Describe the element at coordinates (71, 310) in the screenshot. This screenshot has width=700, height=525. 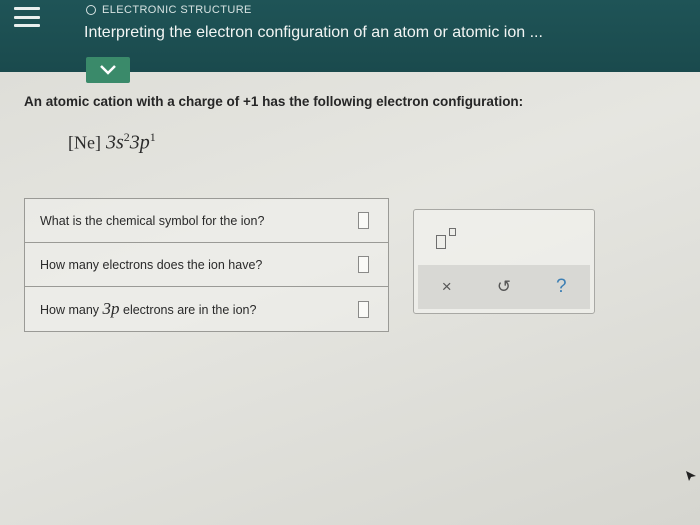
I see `question-prefix: How many` at that location.